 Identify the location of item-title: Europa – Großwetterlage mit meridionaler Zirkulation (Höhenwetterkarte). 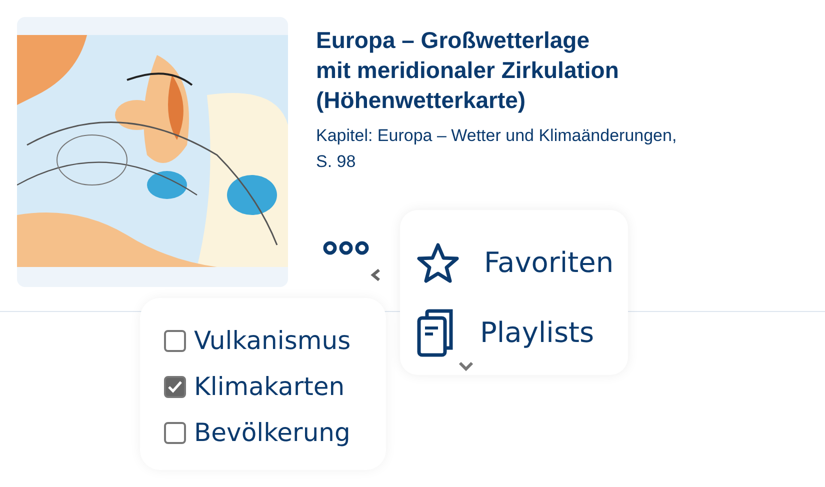
(496, 70).